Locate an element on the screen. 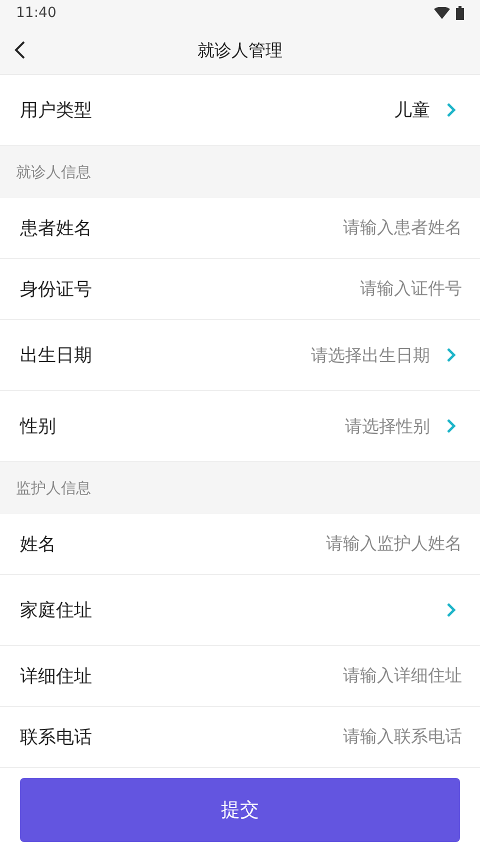 The height and width of the screenshot is (854, 480). section-title: 监护人信息 is located at coordinates (53, 488).